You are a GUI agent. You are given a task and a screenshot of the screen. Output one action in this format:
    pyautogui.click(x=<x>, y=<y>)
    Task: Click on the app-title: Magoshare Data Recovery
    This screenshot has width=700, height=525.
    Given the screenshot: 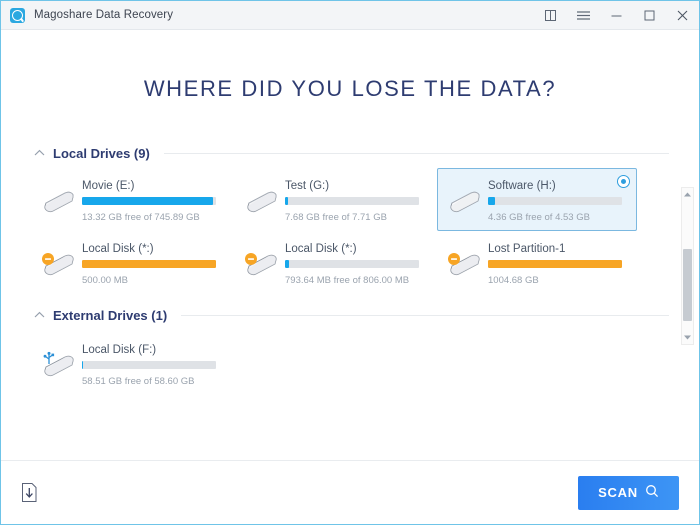 What is the action you would take?
    pyautogui.click(x=104, y=15)
    